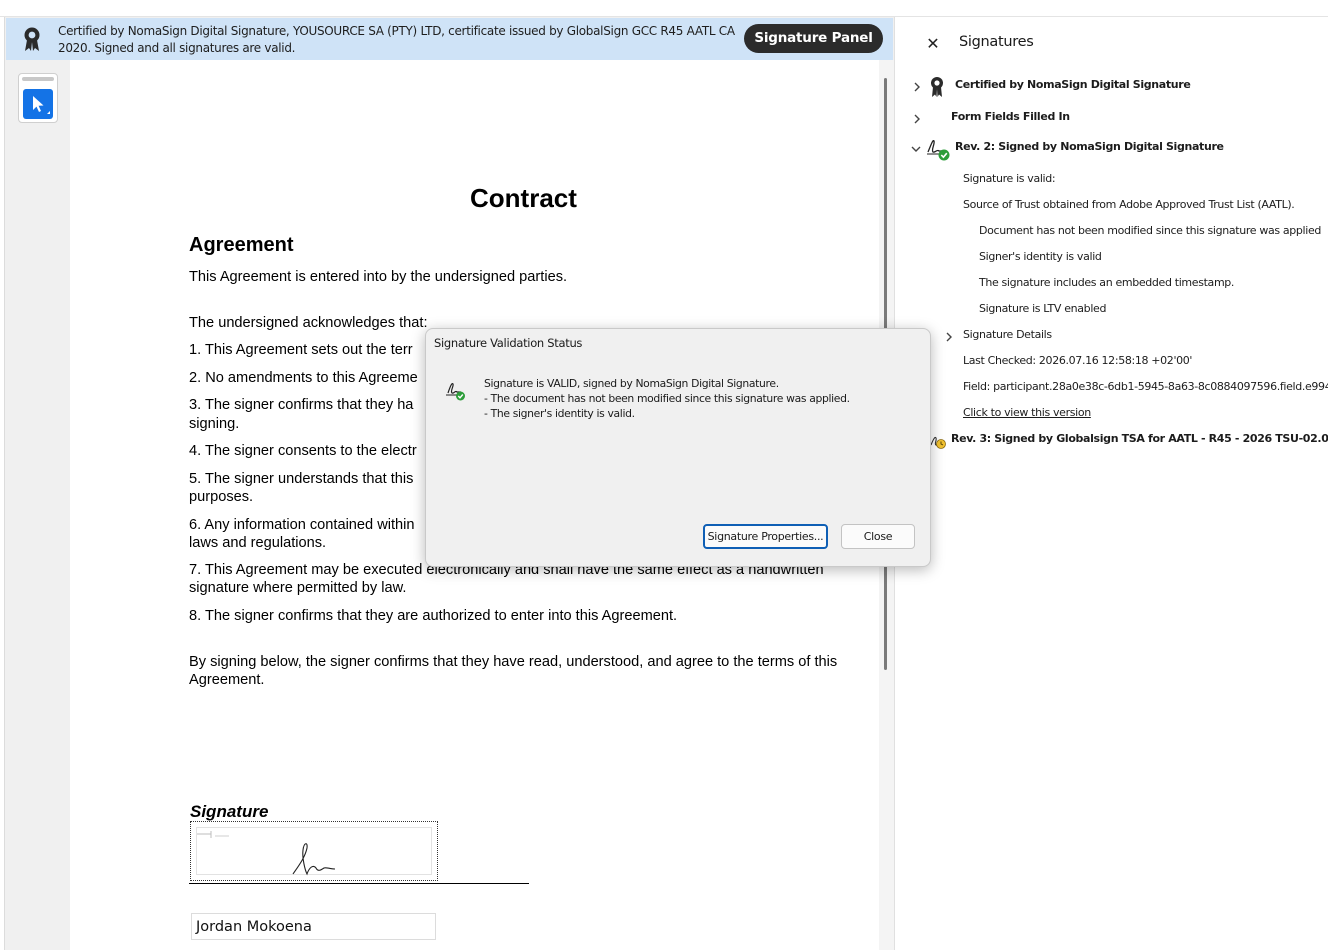 This screenshot has width=1328, height=950. I want to click on cursor-arrow-icon, so click(41, 105).